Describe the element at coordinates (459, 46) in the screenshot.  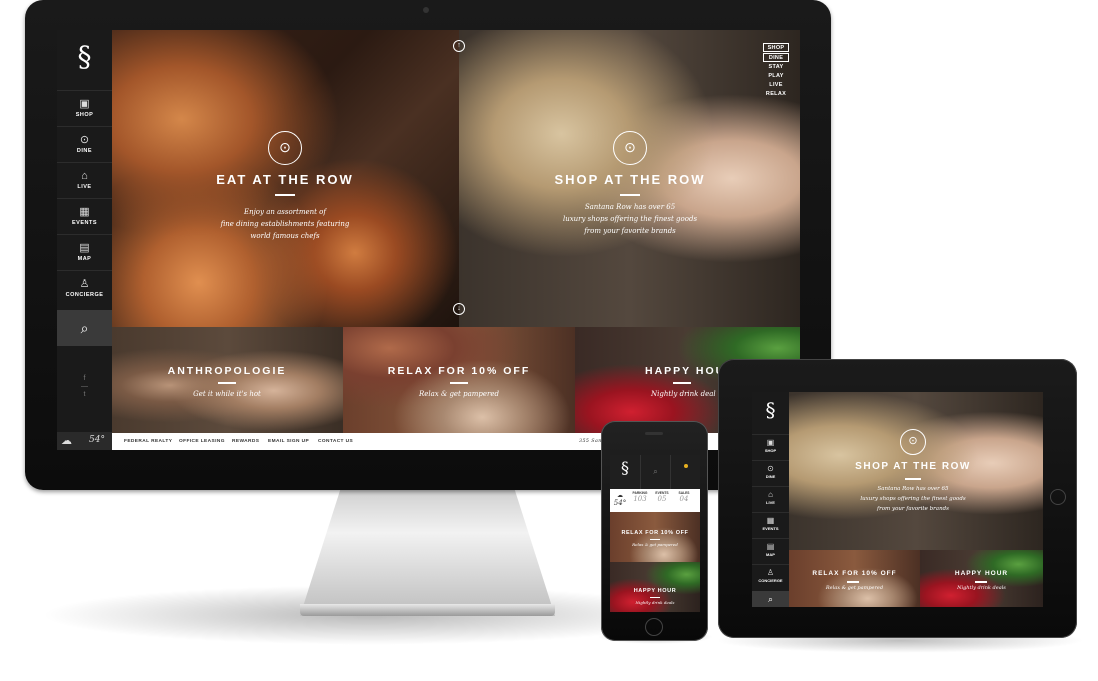
I see `scroll-up-icon: ↑` at that location.